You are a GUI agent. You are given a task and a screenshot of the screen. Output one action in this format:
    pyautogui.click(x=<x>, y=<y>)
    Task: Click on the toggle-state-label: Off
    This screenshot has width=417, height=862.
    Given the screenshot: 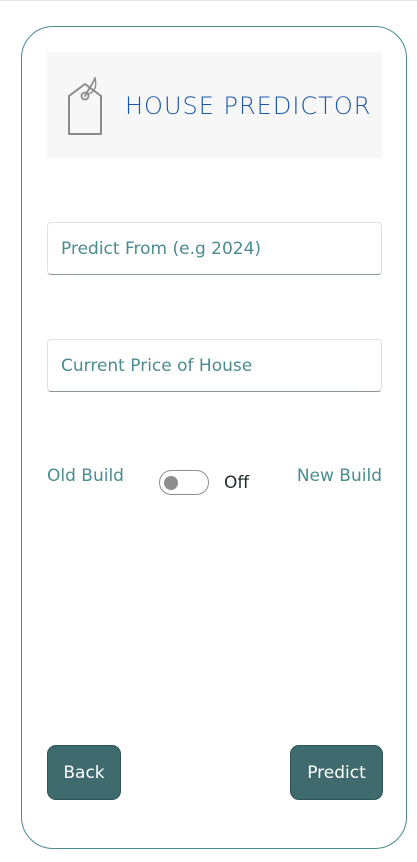 What is the action you would take?
    pyautogui.click(x=237, y=483)
    